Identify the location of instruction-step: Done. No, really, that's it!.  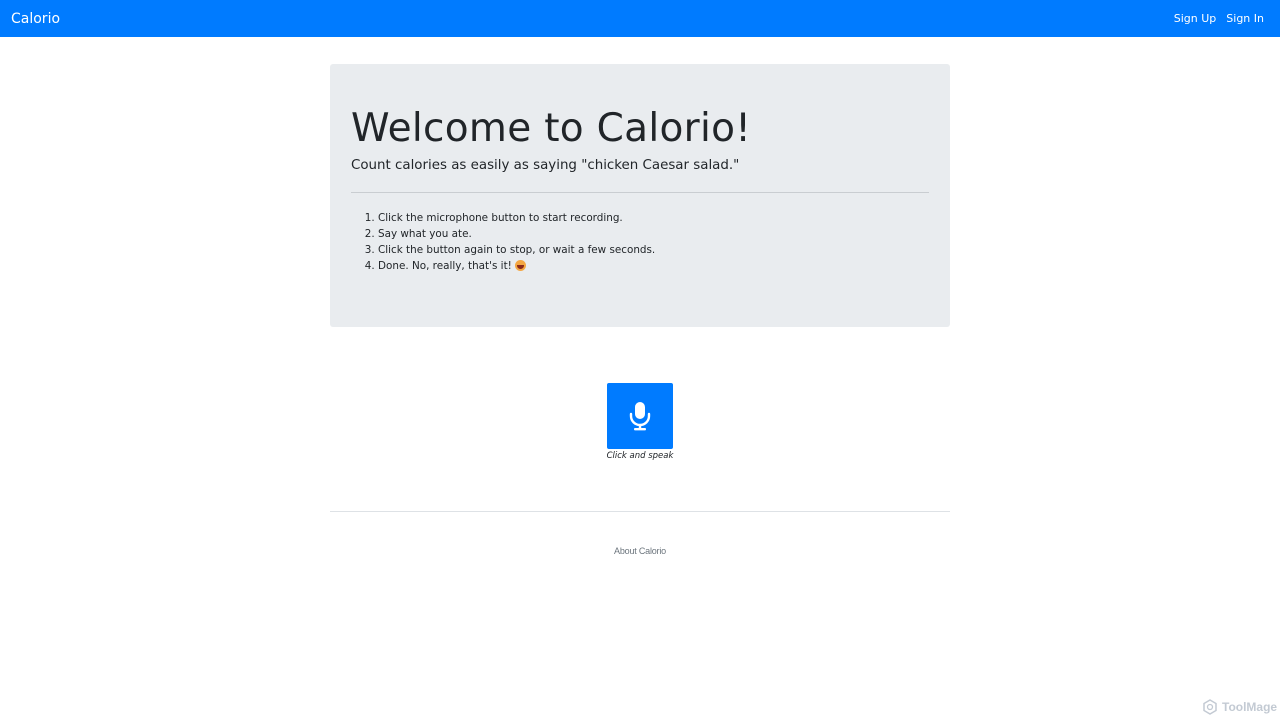
(516, 266).